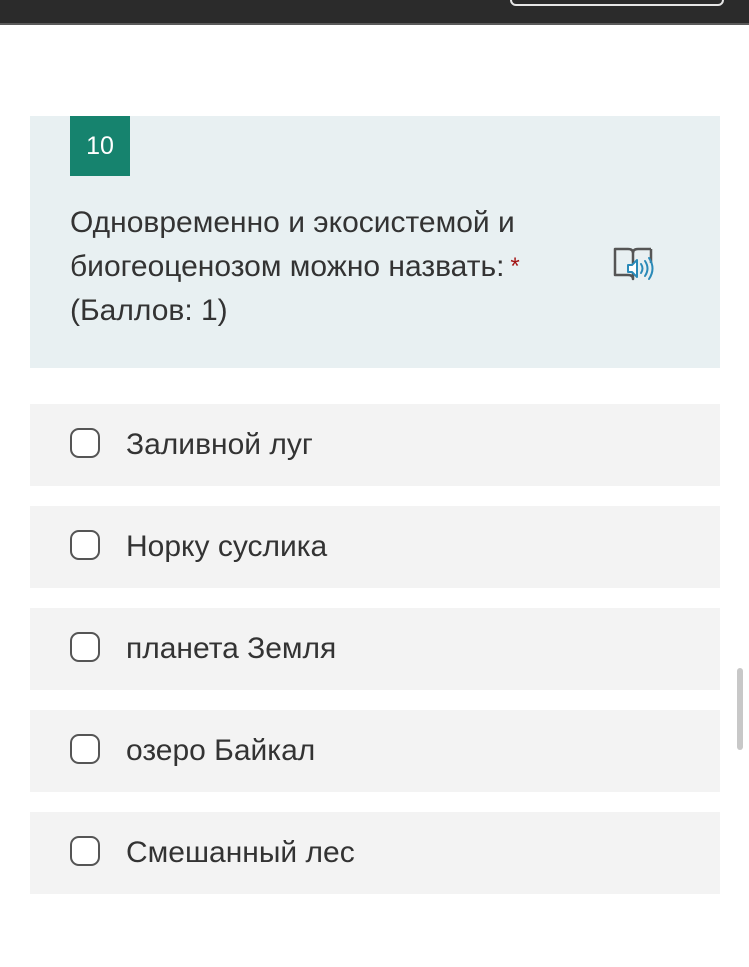  Describe the element at coordinates (617, 3) in the screenshot. I see `toolbar-button` at that location.